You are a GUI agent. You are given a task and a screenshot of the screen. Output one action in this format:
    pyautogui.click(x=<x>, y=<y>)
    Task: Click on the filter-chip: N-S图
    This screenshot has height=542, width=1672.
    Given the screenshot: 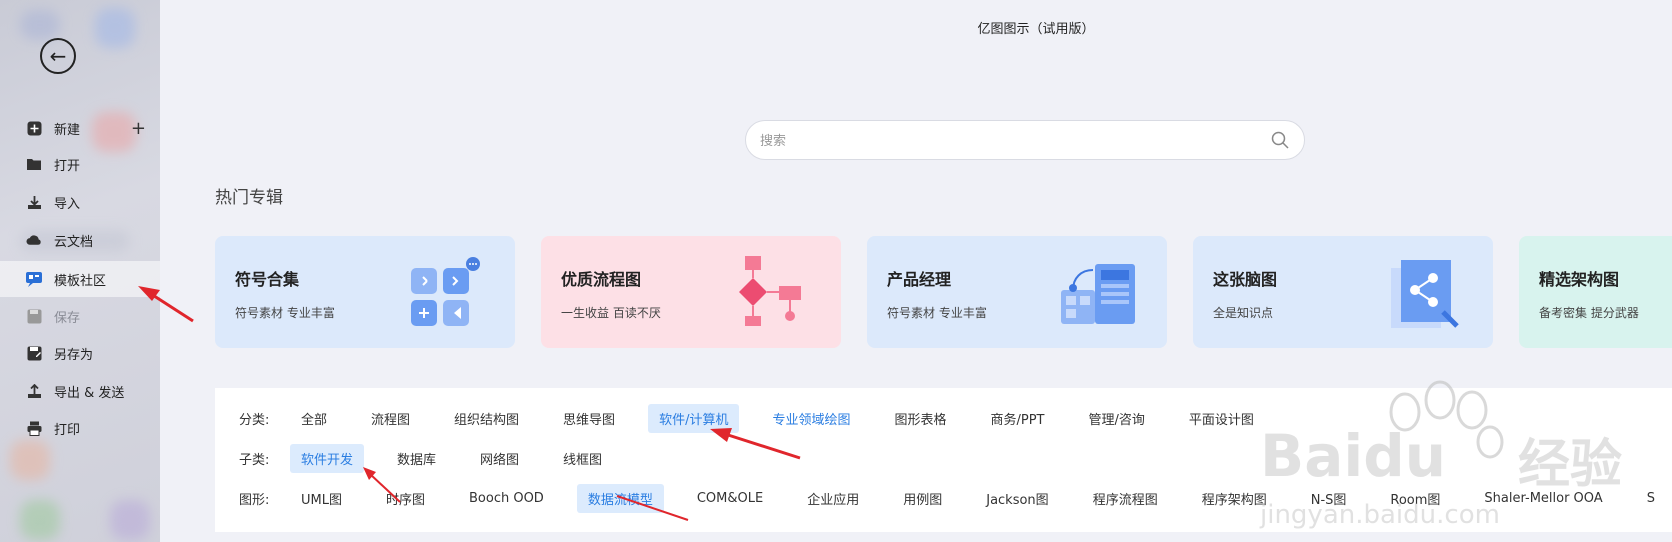 What is the action you would take?
    pyautogui.click(x=1329, y=498)
    